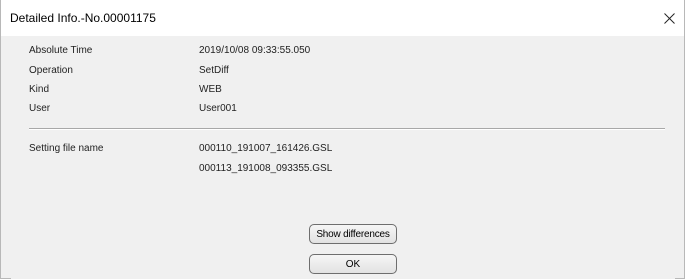 The width and height of the screenshot is (685, 279). I want to click on ok-button: OK, so click(353, 264).